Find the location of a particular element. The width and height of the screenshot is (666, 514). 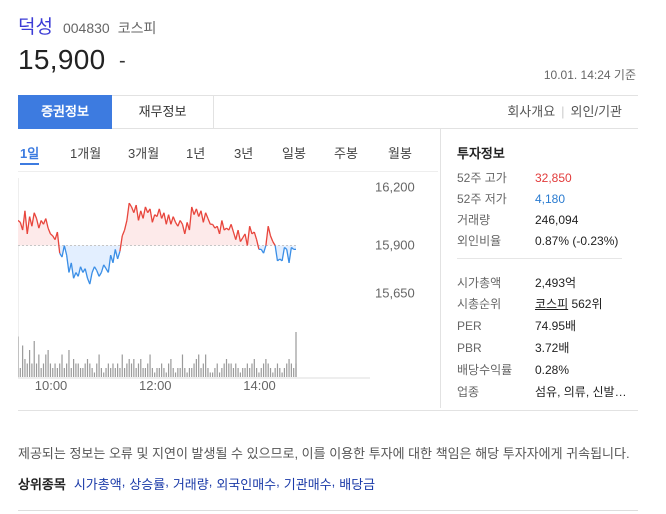

price-area-above is located at coordinates (157, 224).